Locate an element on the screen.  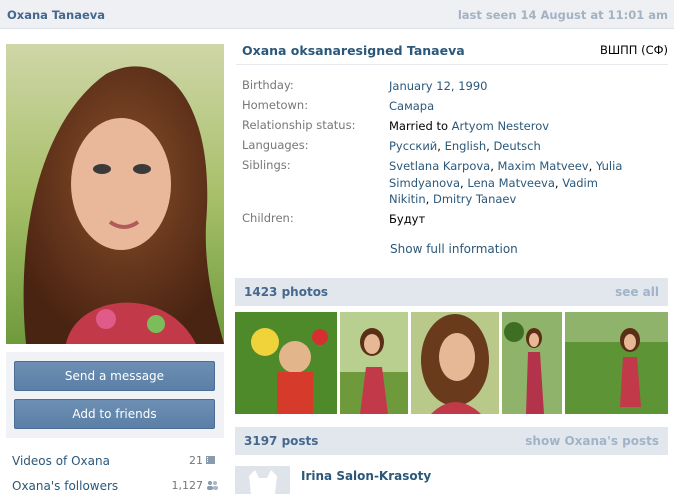
profile-actions: Send a message Add to friends is located at coordinates (115, 395).